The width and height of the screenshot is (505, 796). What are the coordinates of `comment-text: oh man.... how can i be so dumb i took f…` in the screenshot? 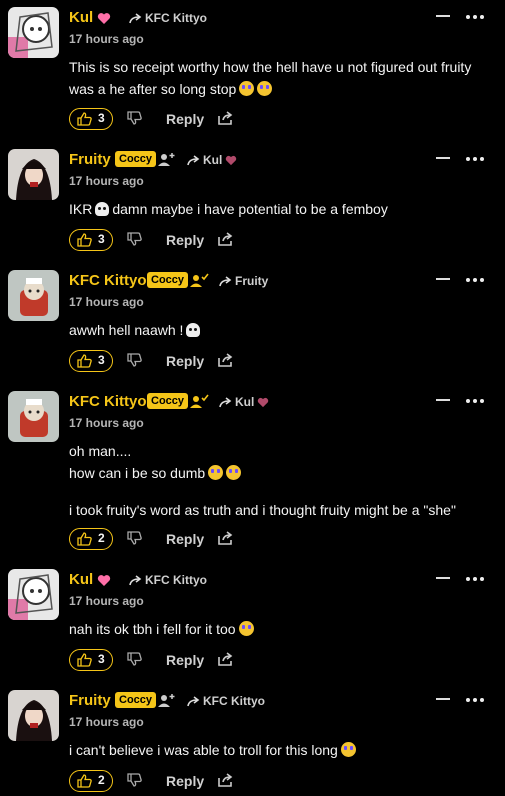 It's located at (262, 480).